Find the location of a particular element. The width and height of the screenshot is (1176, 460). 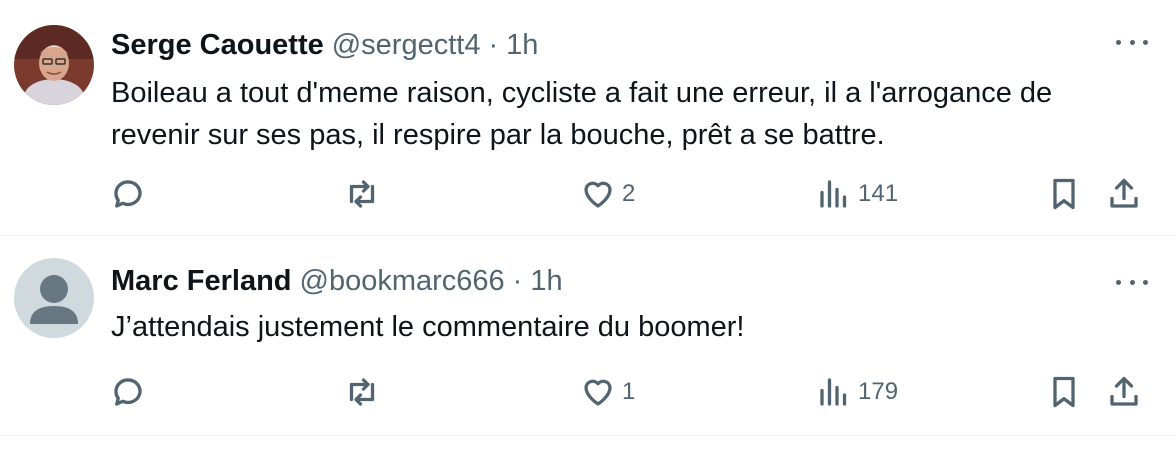

action-bar: 1 179 is located at coordinates (628, 392).